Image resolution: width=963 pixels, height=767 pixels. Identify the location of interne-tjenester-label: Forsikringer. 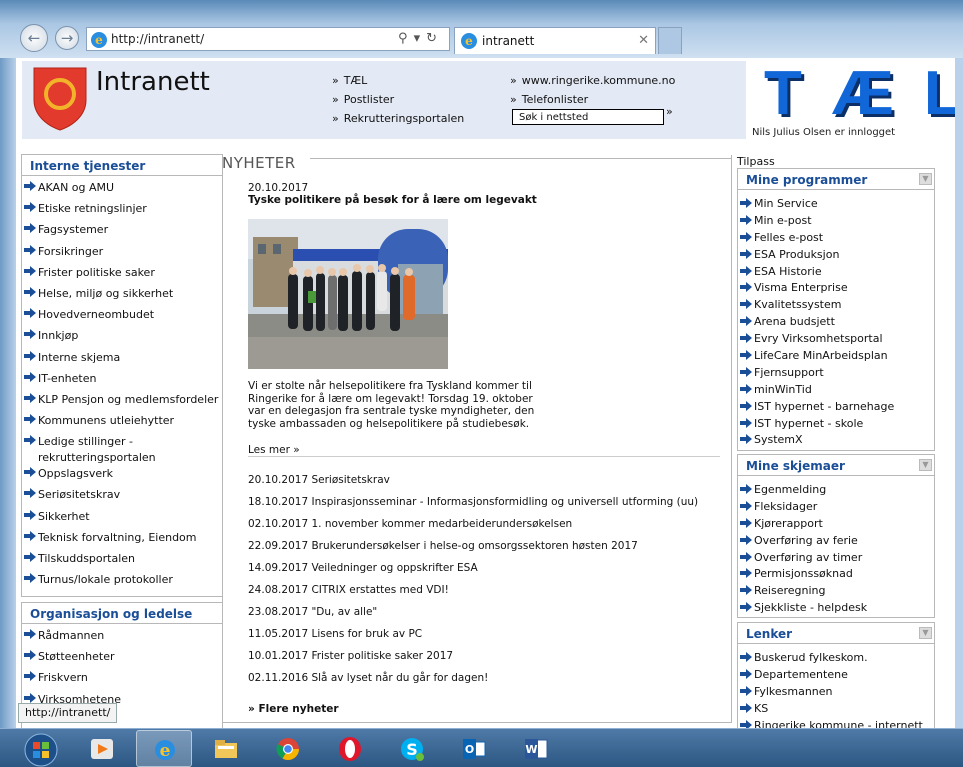
(70, 251).